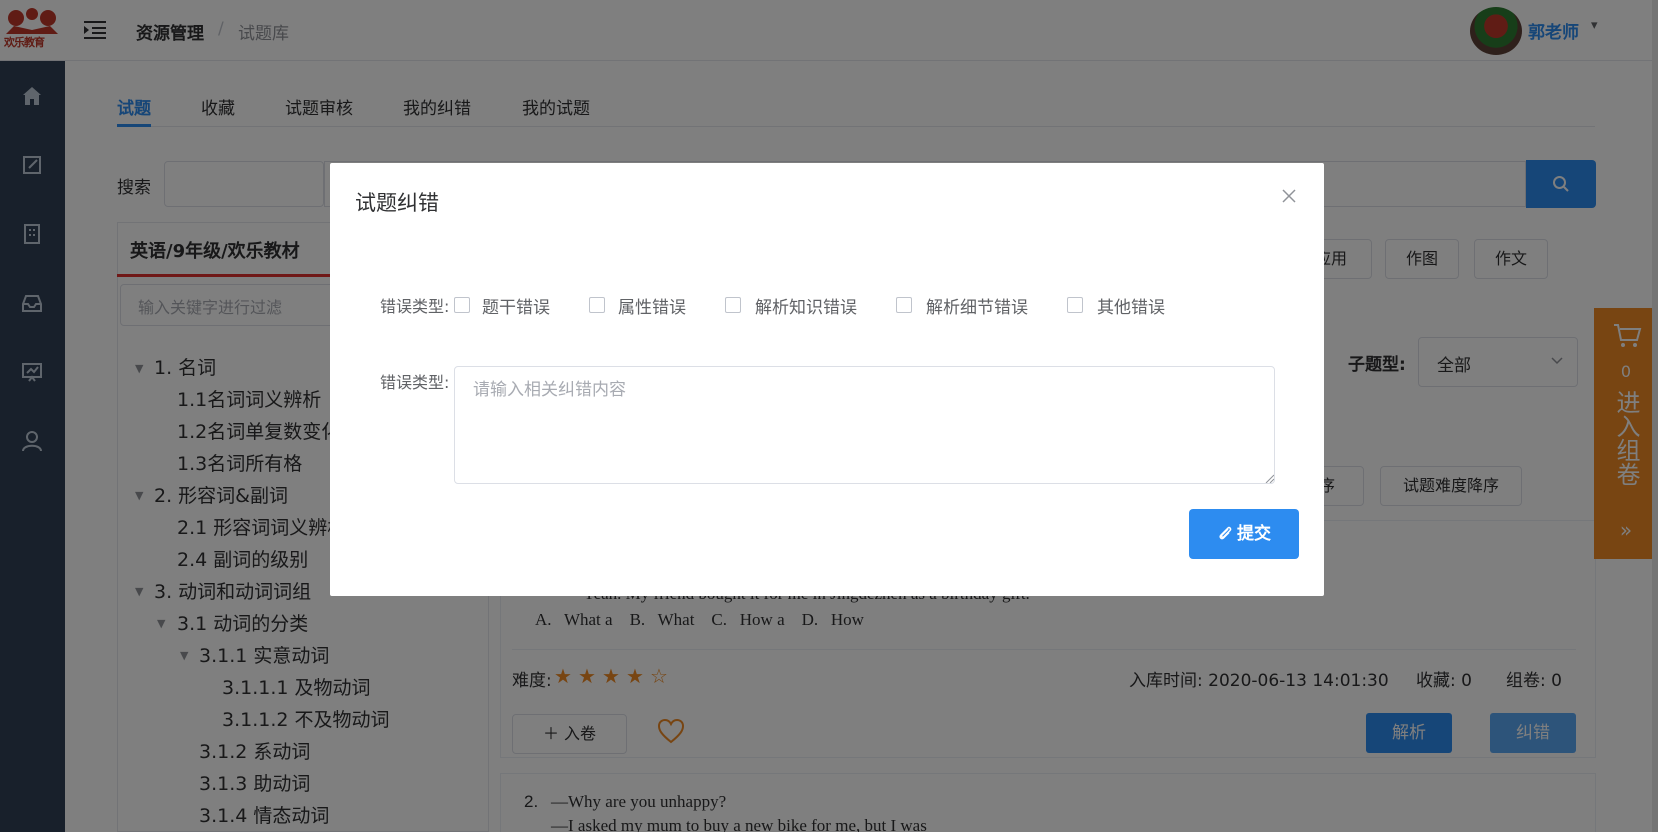  Describe the element at coordinates (415, 306) in the screenshot. I see `error-type-label: 错误类型:` at that location.